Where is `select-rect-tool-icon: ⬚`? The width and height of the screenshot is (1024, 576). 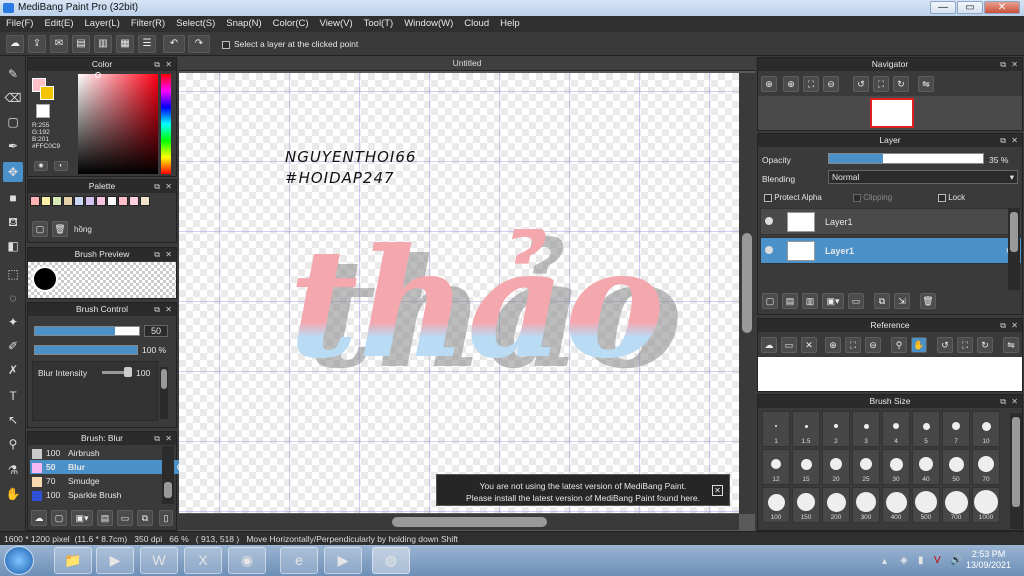
select-rect-tool-icon: ⬚ is located at coordinates (13, 274).